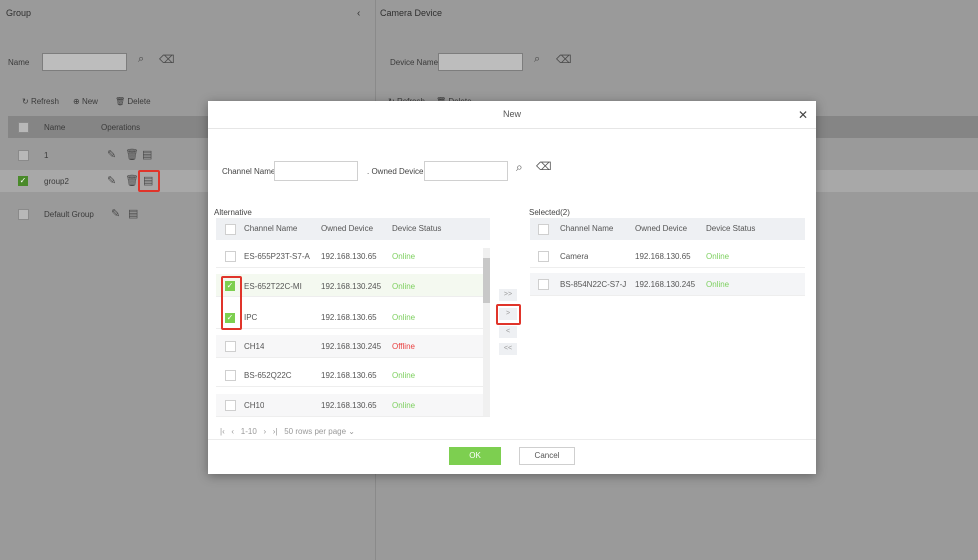  I want to click on channel-name-input, so click(316, 171).